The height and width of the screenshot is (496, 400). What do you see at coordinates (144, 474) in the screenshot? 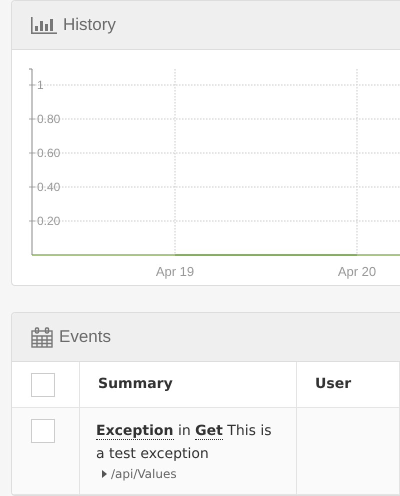
I see `request-path: /api/Values` at bounding box center [144, 474].